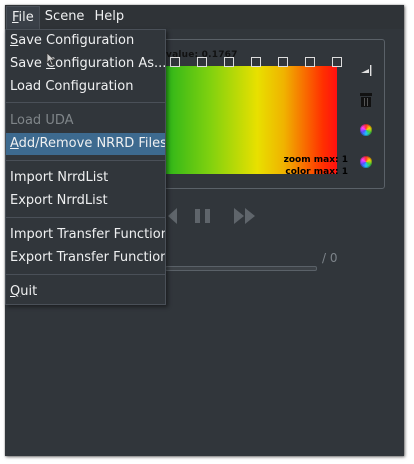  I want to click on menu-scene-mnemonic: S, so click(49, 16).